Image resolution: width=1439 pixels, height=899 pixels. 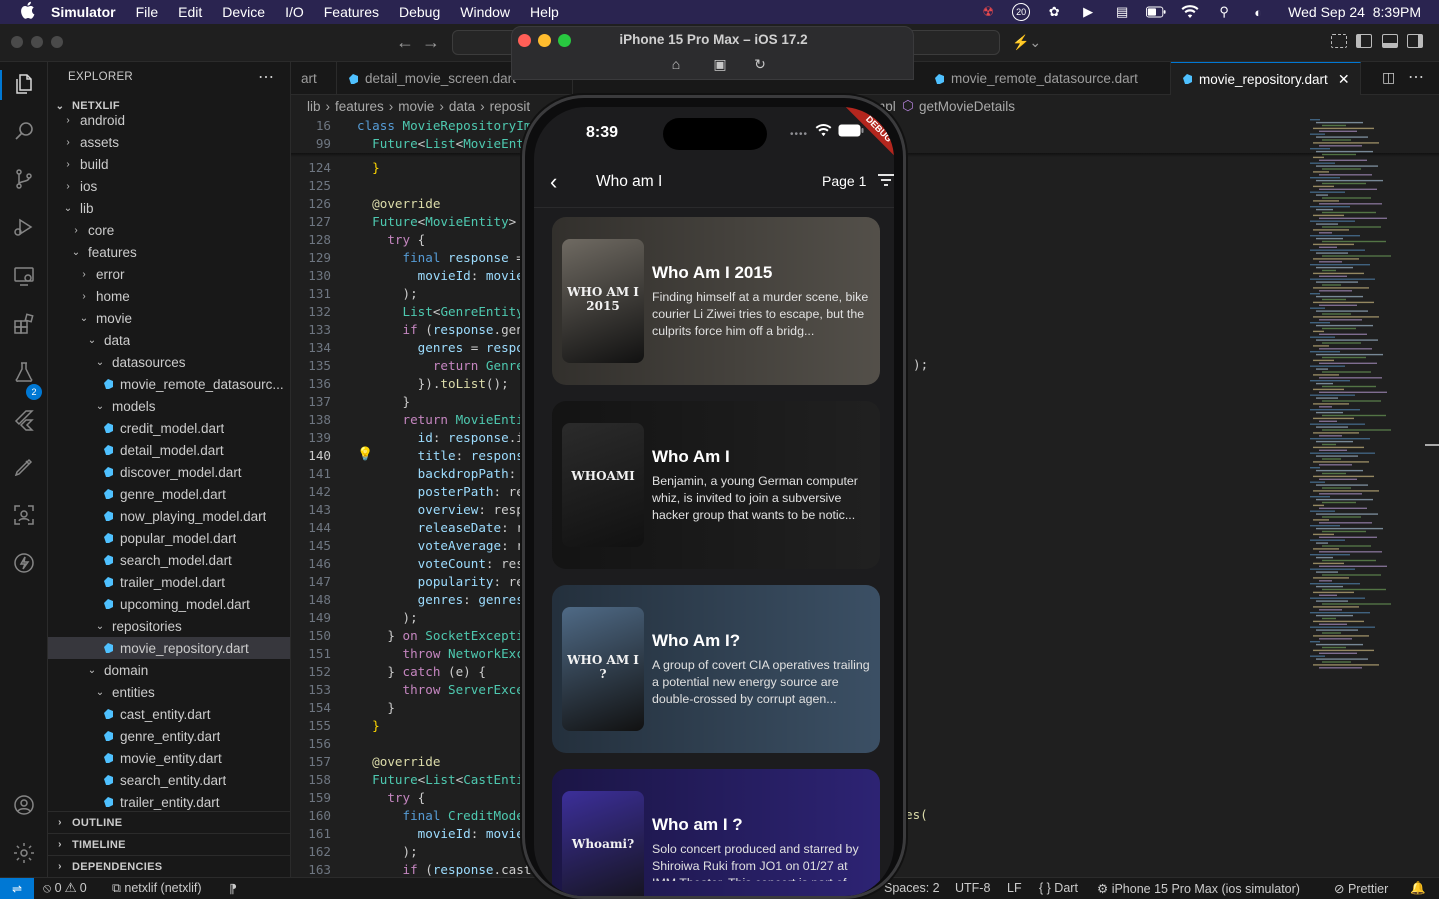 I want to click on screenshot-icon: ▣, so click(x=720, y=64).